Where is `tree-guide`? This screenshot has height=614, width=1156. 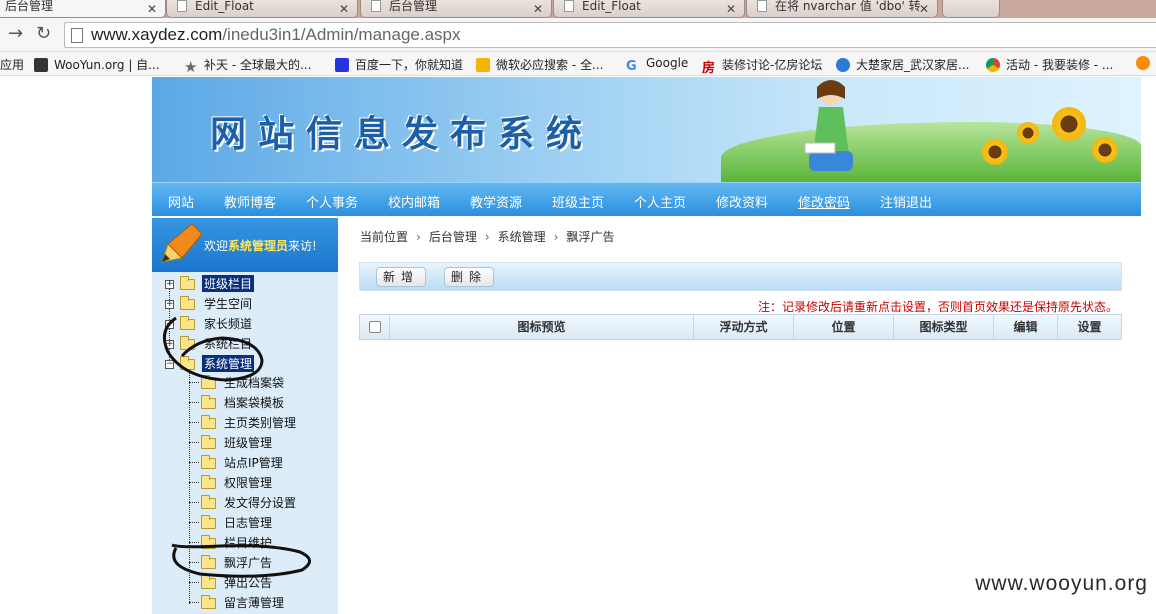
tree-guide is located at coordinates (189, 486).